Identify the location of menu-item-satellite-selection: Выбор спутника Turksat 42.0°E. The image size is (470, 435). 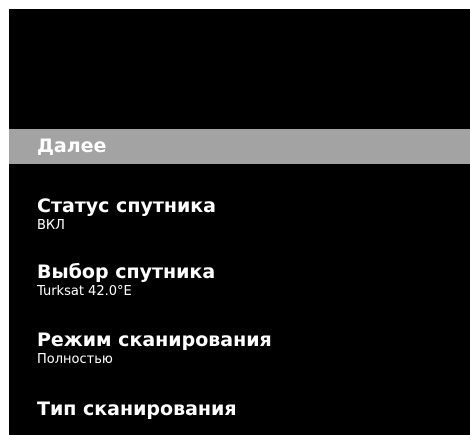
(126, 280).